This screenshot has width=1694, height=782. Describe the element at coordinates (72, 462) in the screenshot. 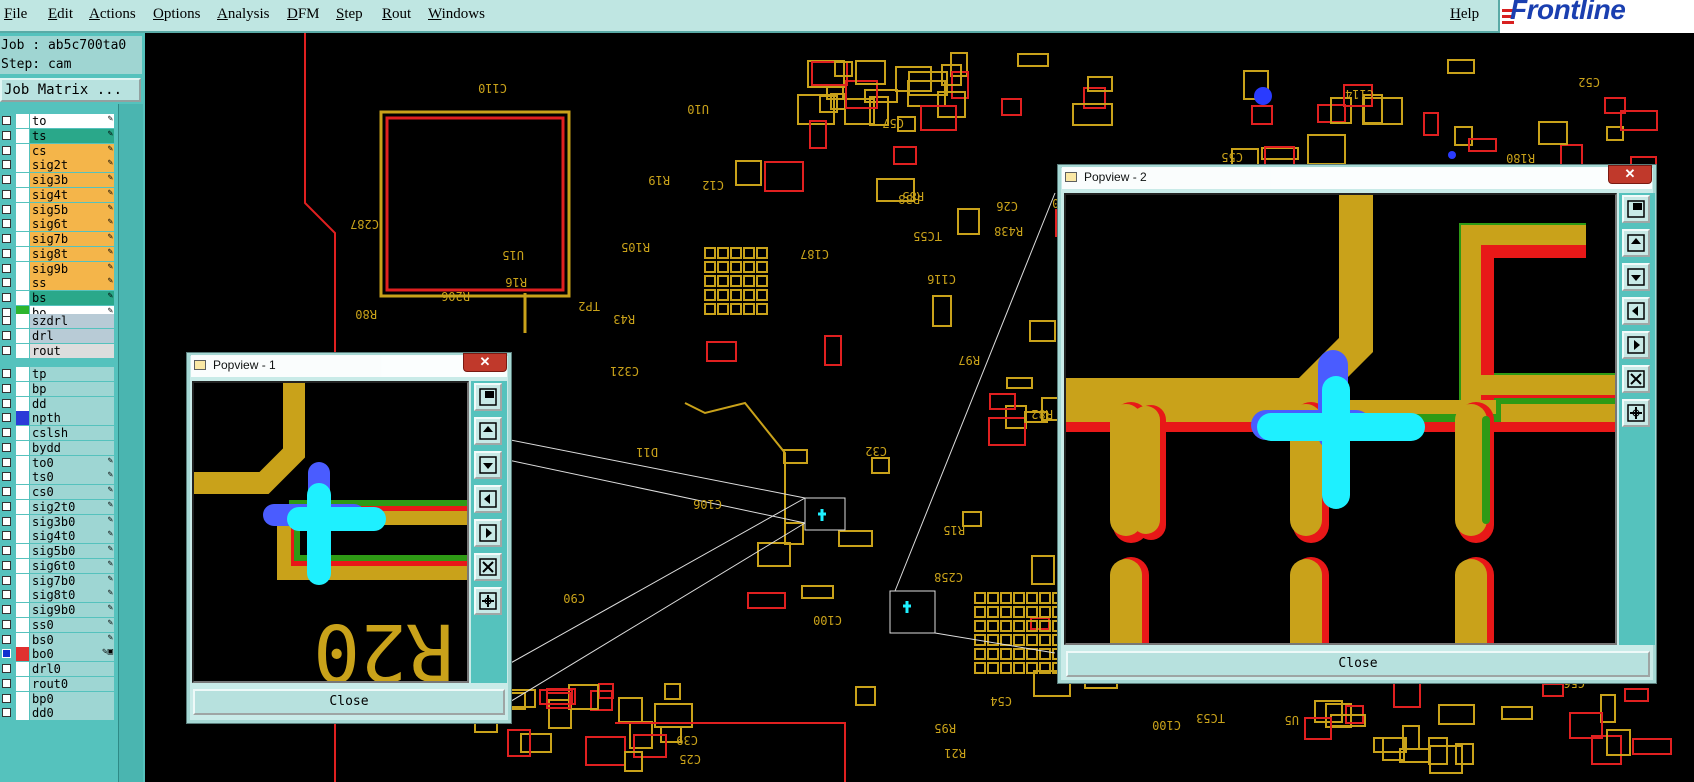

I see `layer-name: to0` at that location.